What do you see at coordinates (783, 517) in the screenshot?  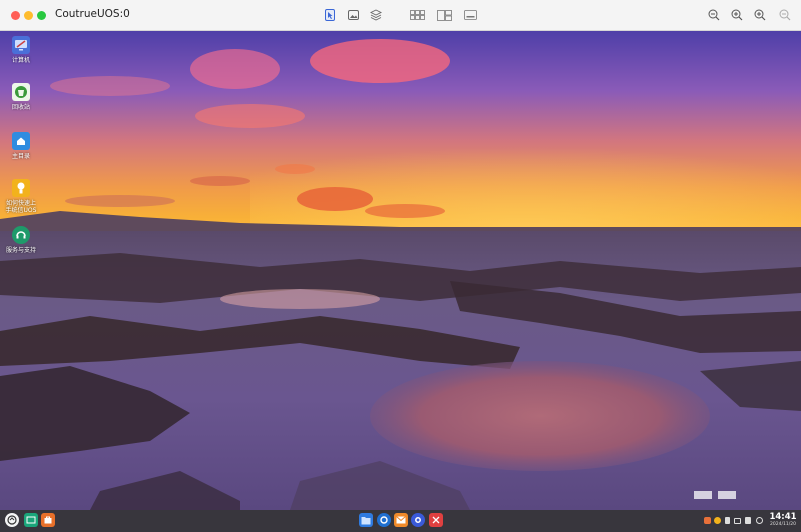 I see `clock-time: 14:41` at bounding box center [783, 517].